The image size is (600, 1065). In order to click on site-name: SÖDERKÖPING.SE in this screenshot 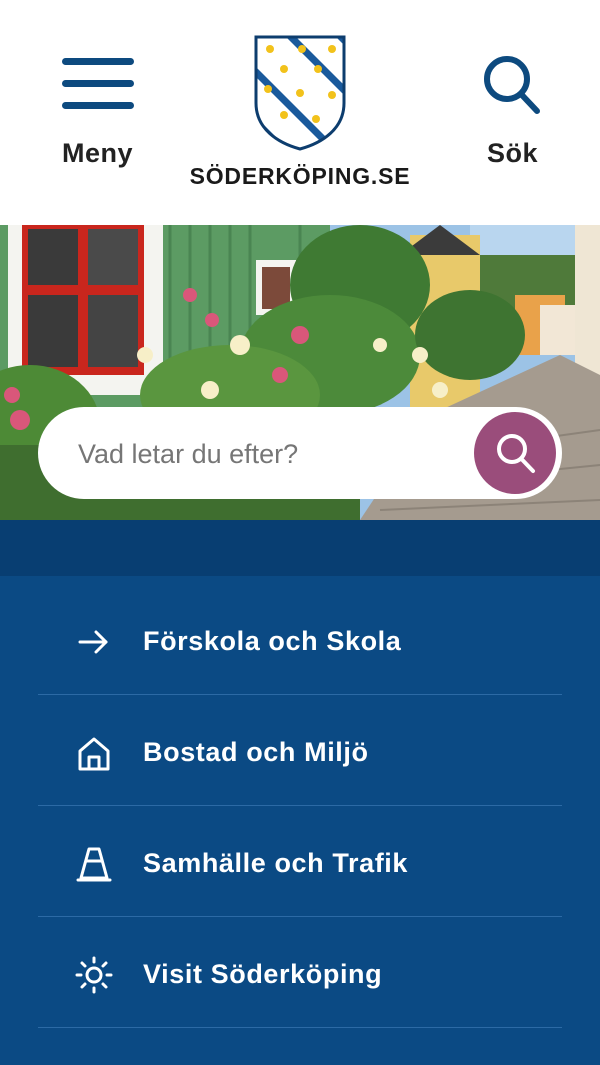, I will do `click(300, 176)`.